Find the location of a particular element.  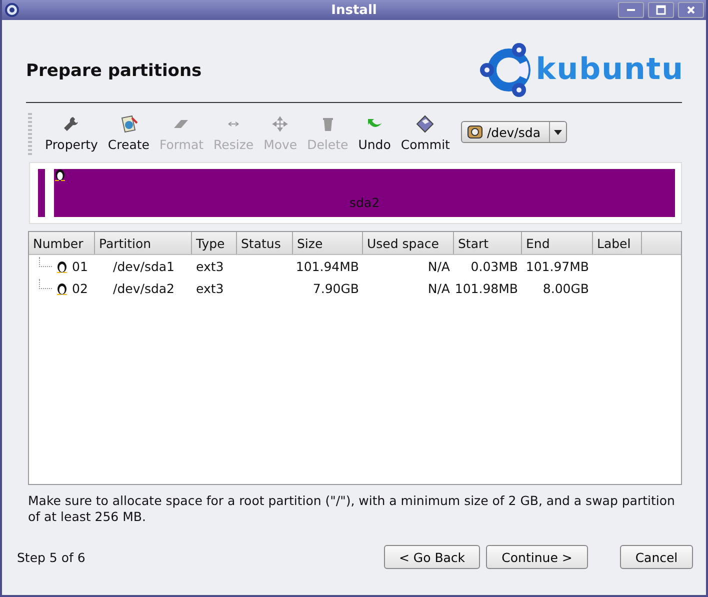

table-cell: 8.00GB is located at coordinates (565, 288).